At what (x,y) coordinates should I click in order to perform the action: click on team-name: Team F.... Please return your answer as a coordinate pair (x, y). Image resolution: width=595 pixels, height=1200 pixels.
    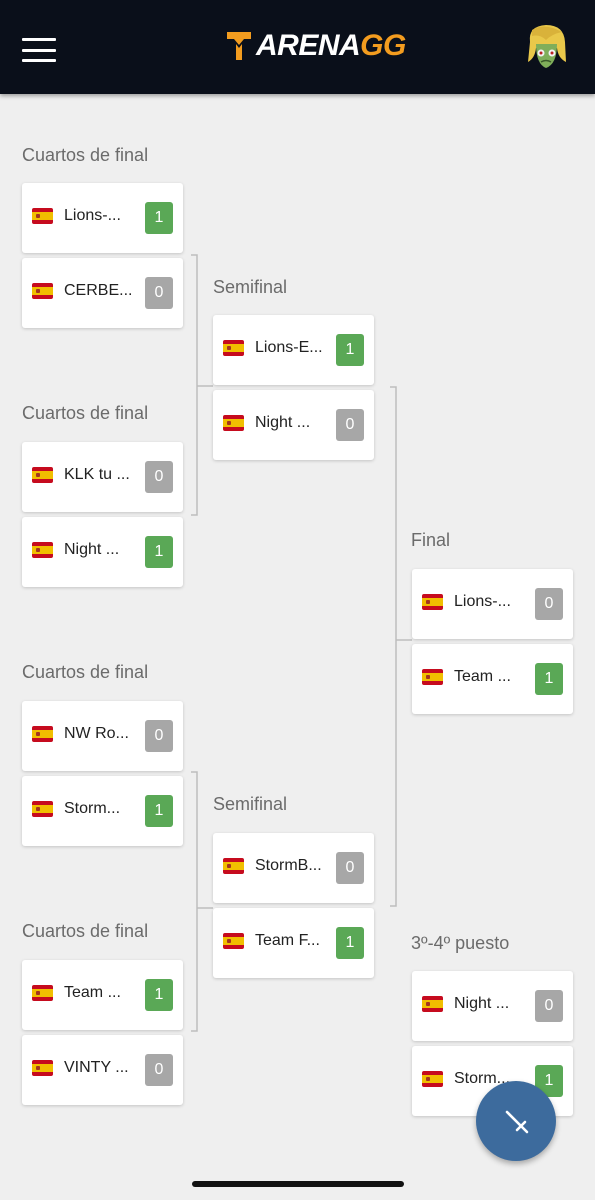
    Looking at the image, I should click on (287, 940).